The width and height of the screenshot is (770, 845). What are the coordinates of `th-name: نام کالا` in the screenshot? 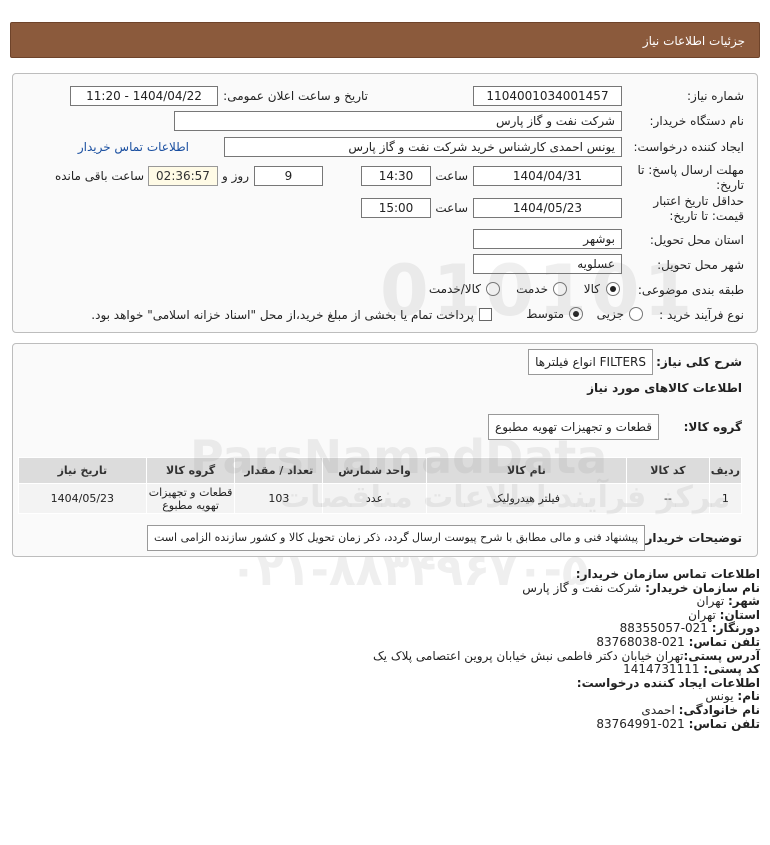 It's located at (526, 470).